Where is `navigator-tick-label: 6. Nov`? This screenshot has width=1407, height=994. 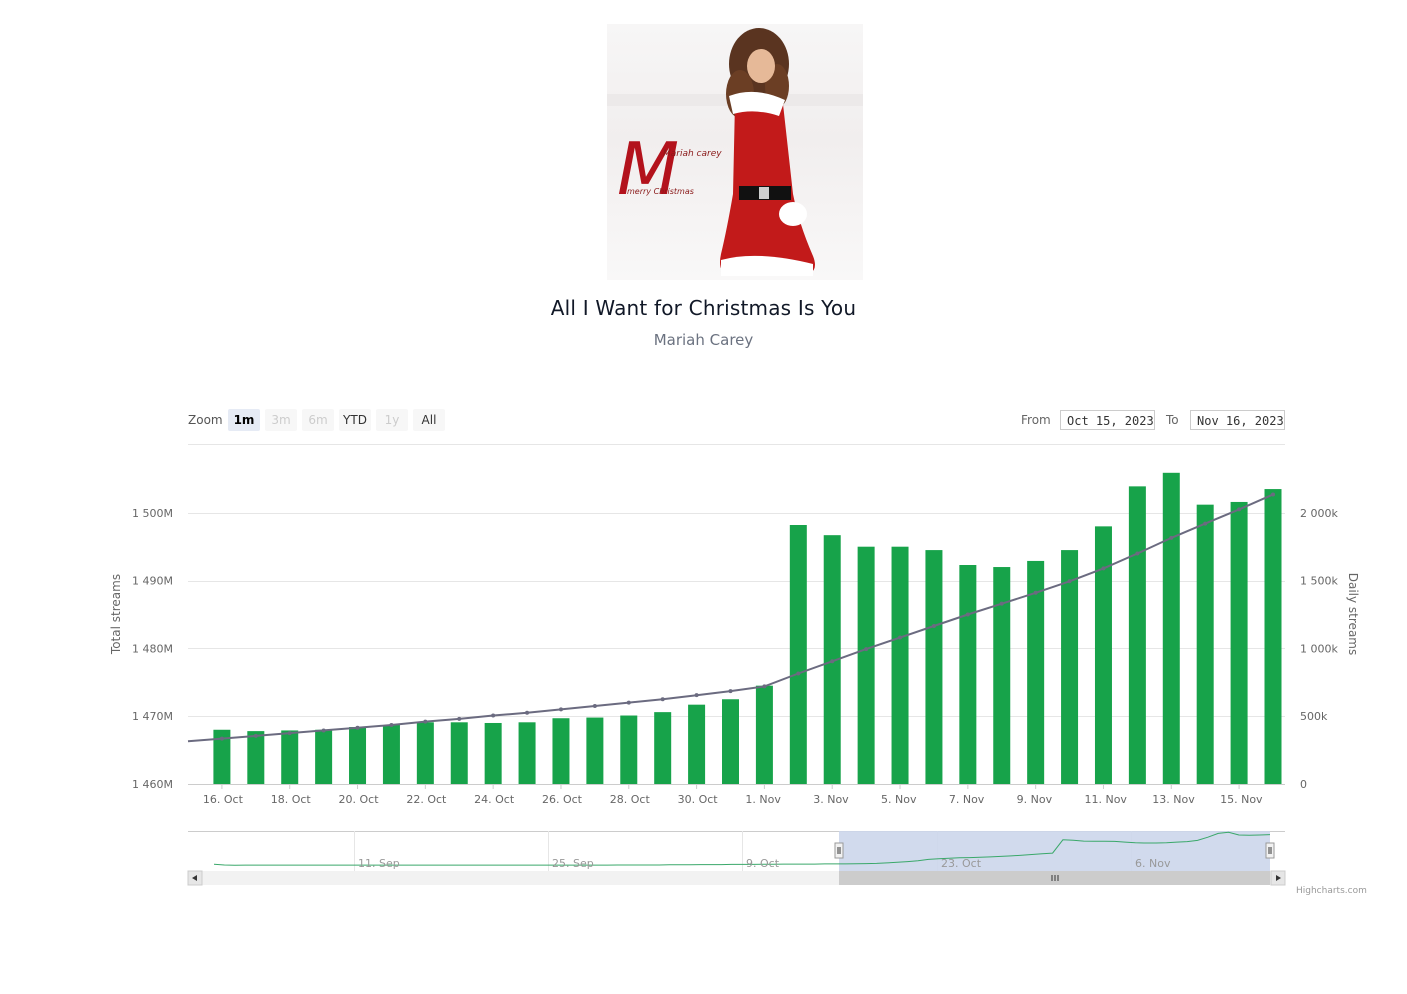 navigator-tick-label: 6. Nov is located at coordinates (1153, 863).